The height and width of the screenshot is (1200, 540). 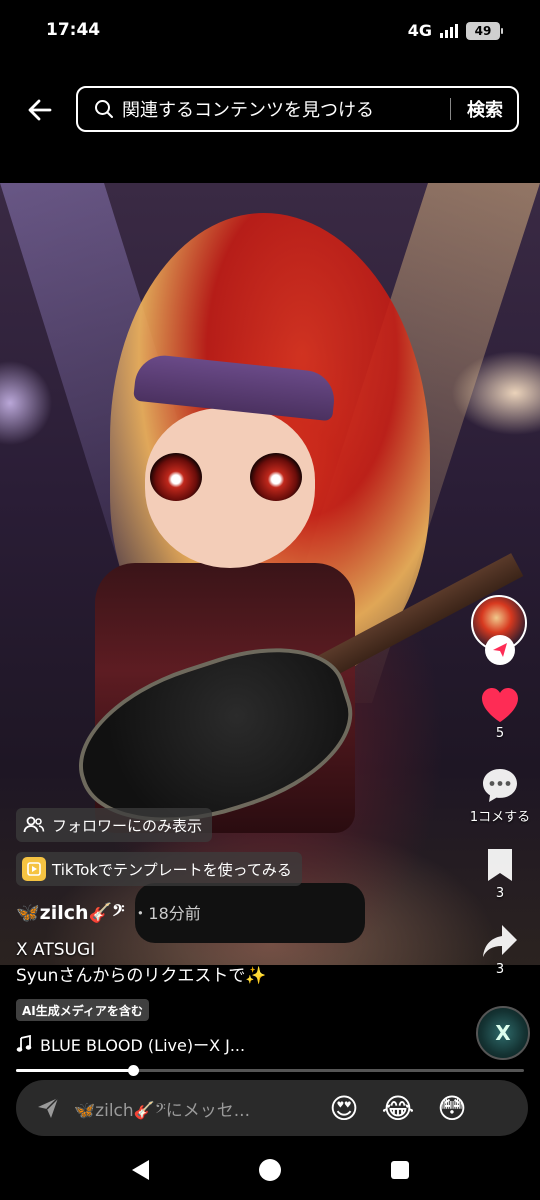 I want to click on search-input: 関連するコンテンツを見つける, so click(x=286, y=109).